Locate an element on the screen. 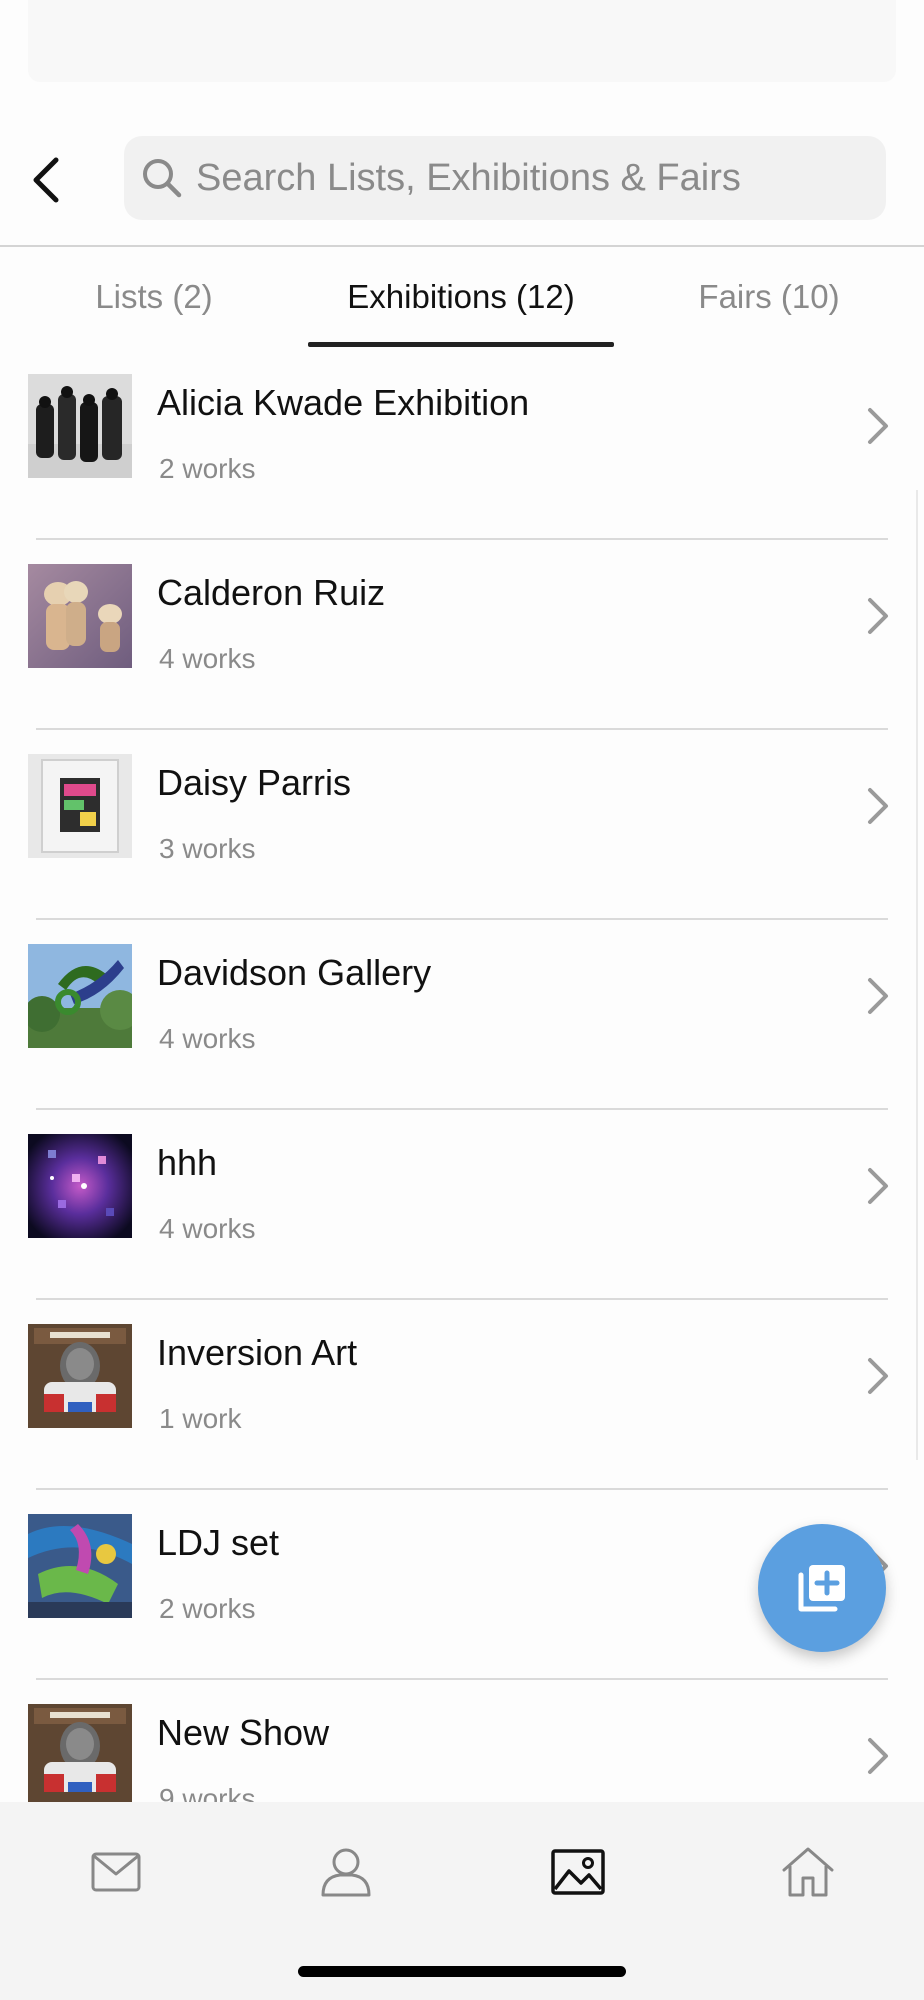 The height and width of the screenshot is (2000, 924). tab-bar: Lists (2) Exhibitions (12) Fairs (10) is located at coordinates (462, 297).